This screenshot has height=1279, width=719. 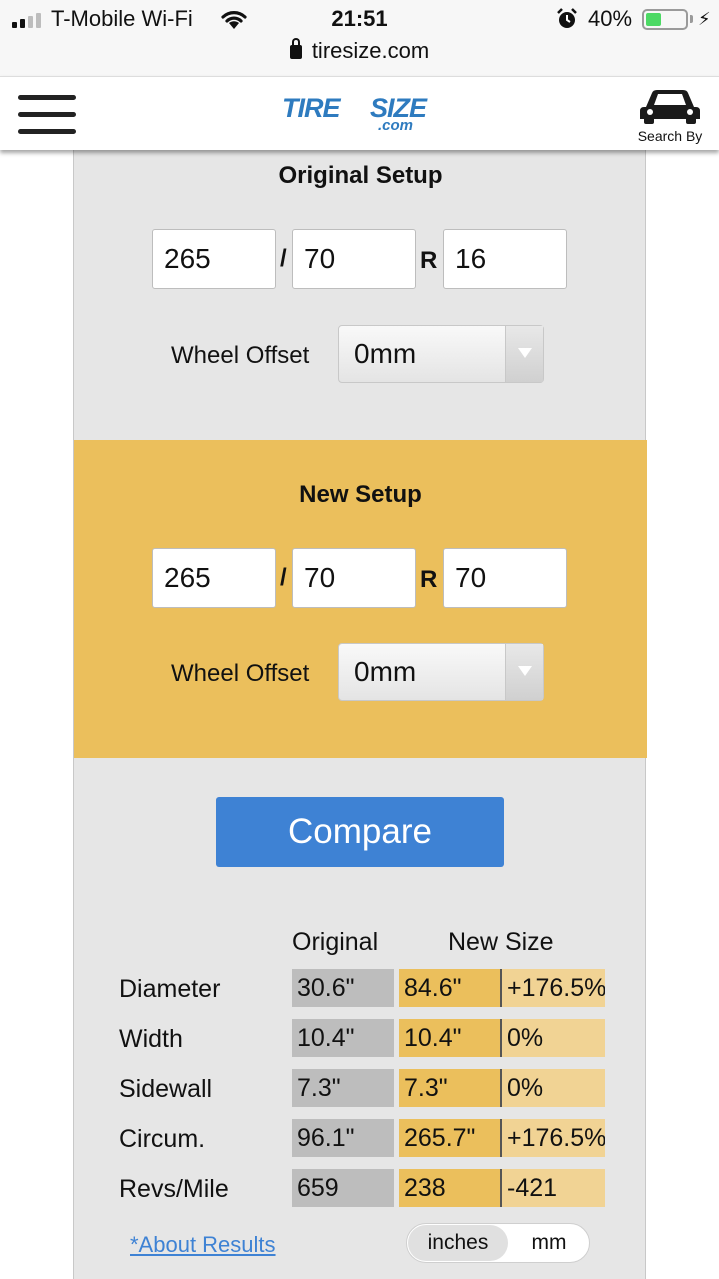 What do you see at coordinates (343, 1038) in the screenshot?
I see `width-original: 10.4"` at bounding box center [343, 1038].